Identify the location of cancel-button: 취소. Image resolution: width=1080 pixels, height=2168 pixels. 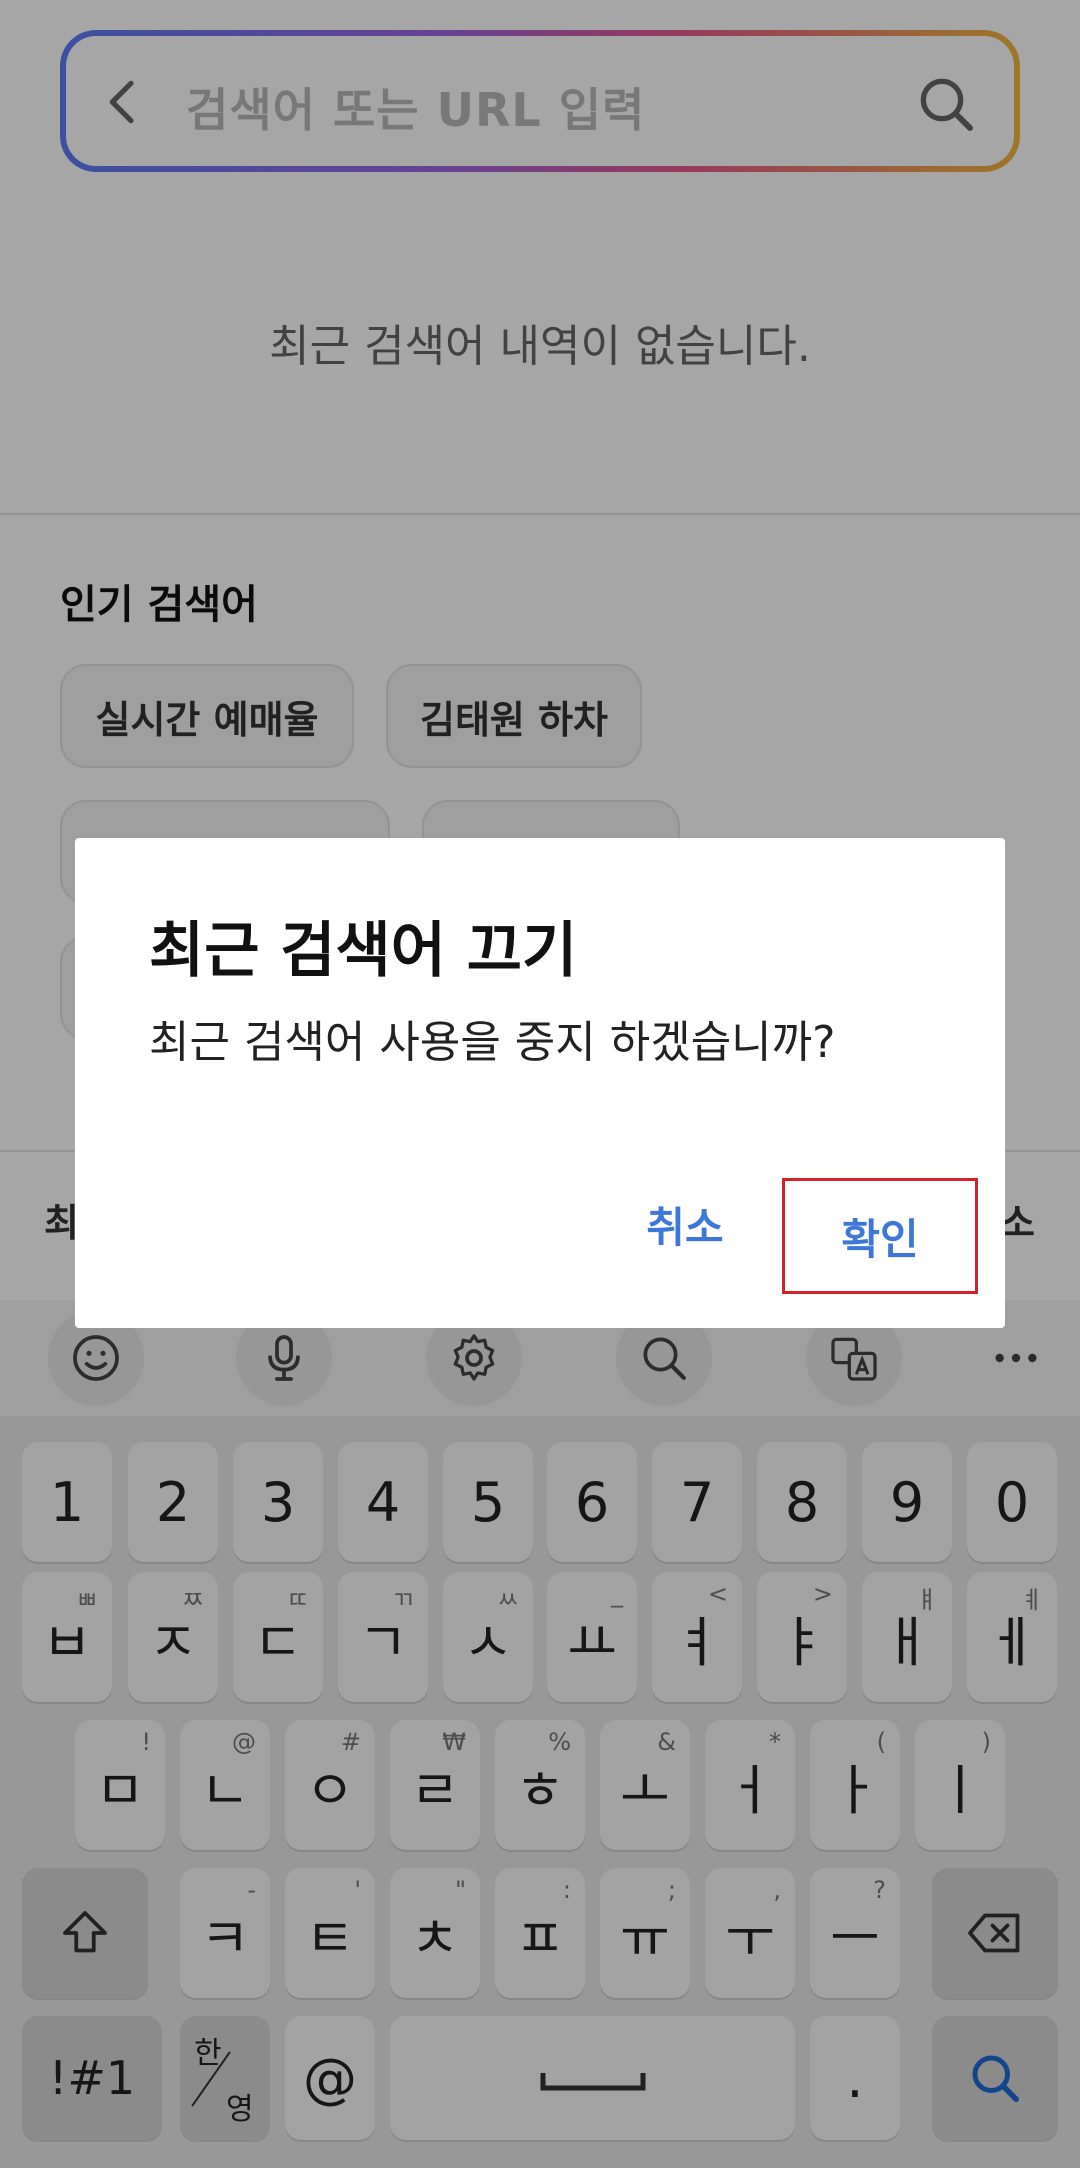
(685, 1224).